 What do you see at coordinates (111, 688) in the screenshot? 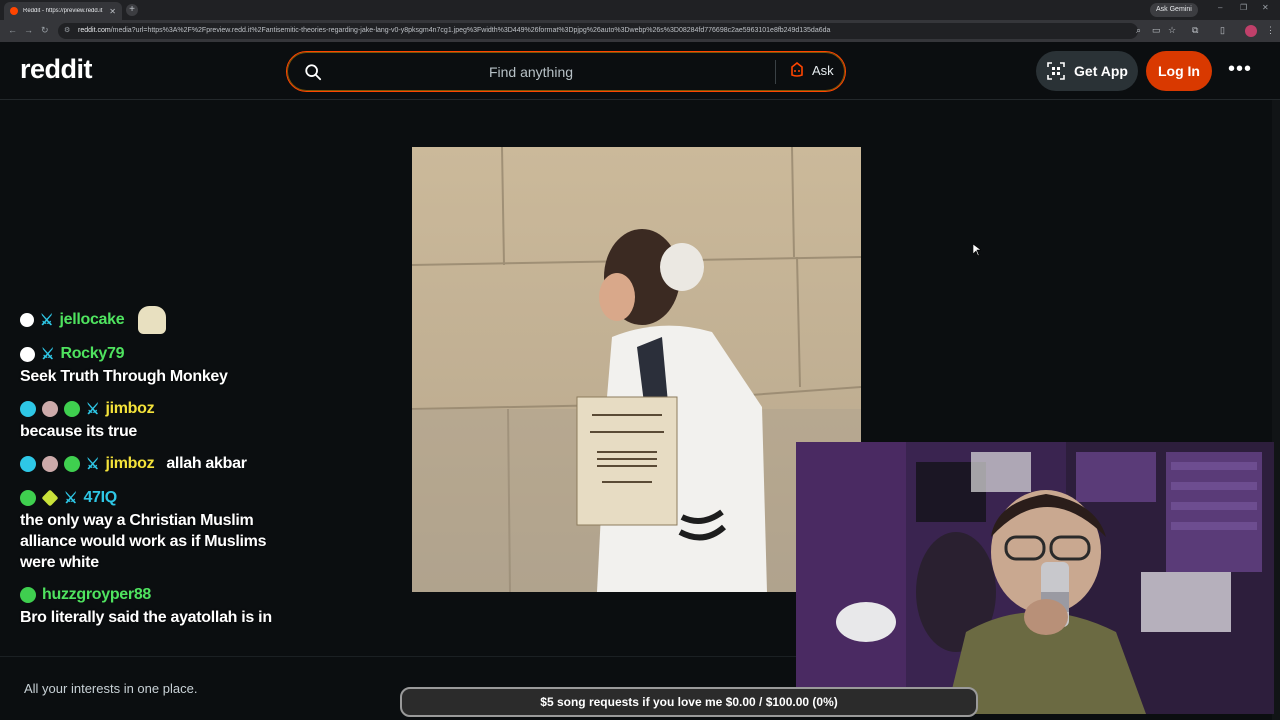
I see `footer-tagline: All your interests in one place.` at bounding box center [111, 688].